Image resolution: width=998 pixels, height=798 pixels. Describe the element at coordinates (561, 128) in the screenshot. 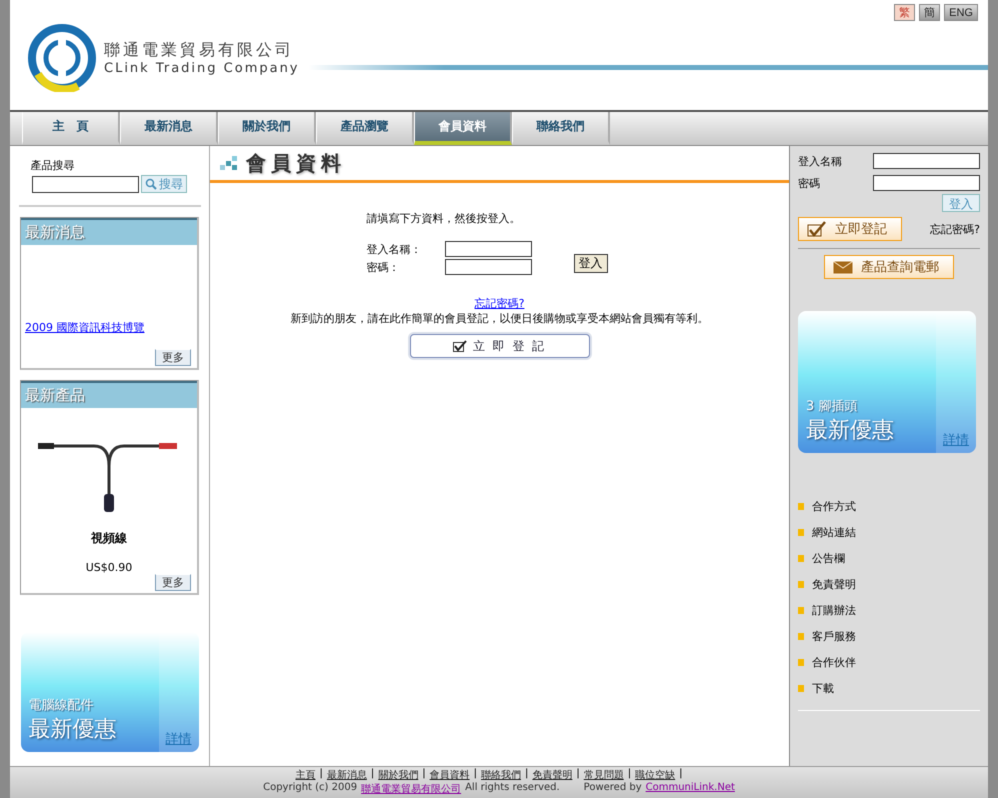

I see `nav-tab: 聯絡我們` at that location.